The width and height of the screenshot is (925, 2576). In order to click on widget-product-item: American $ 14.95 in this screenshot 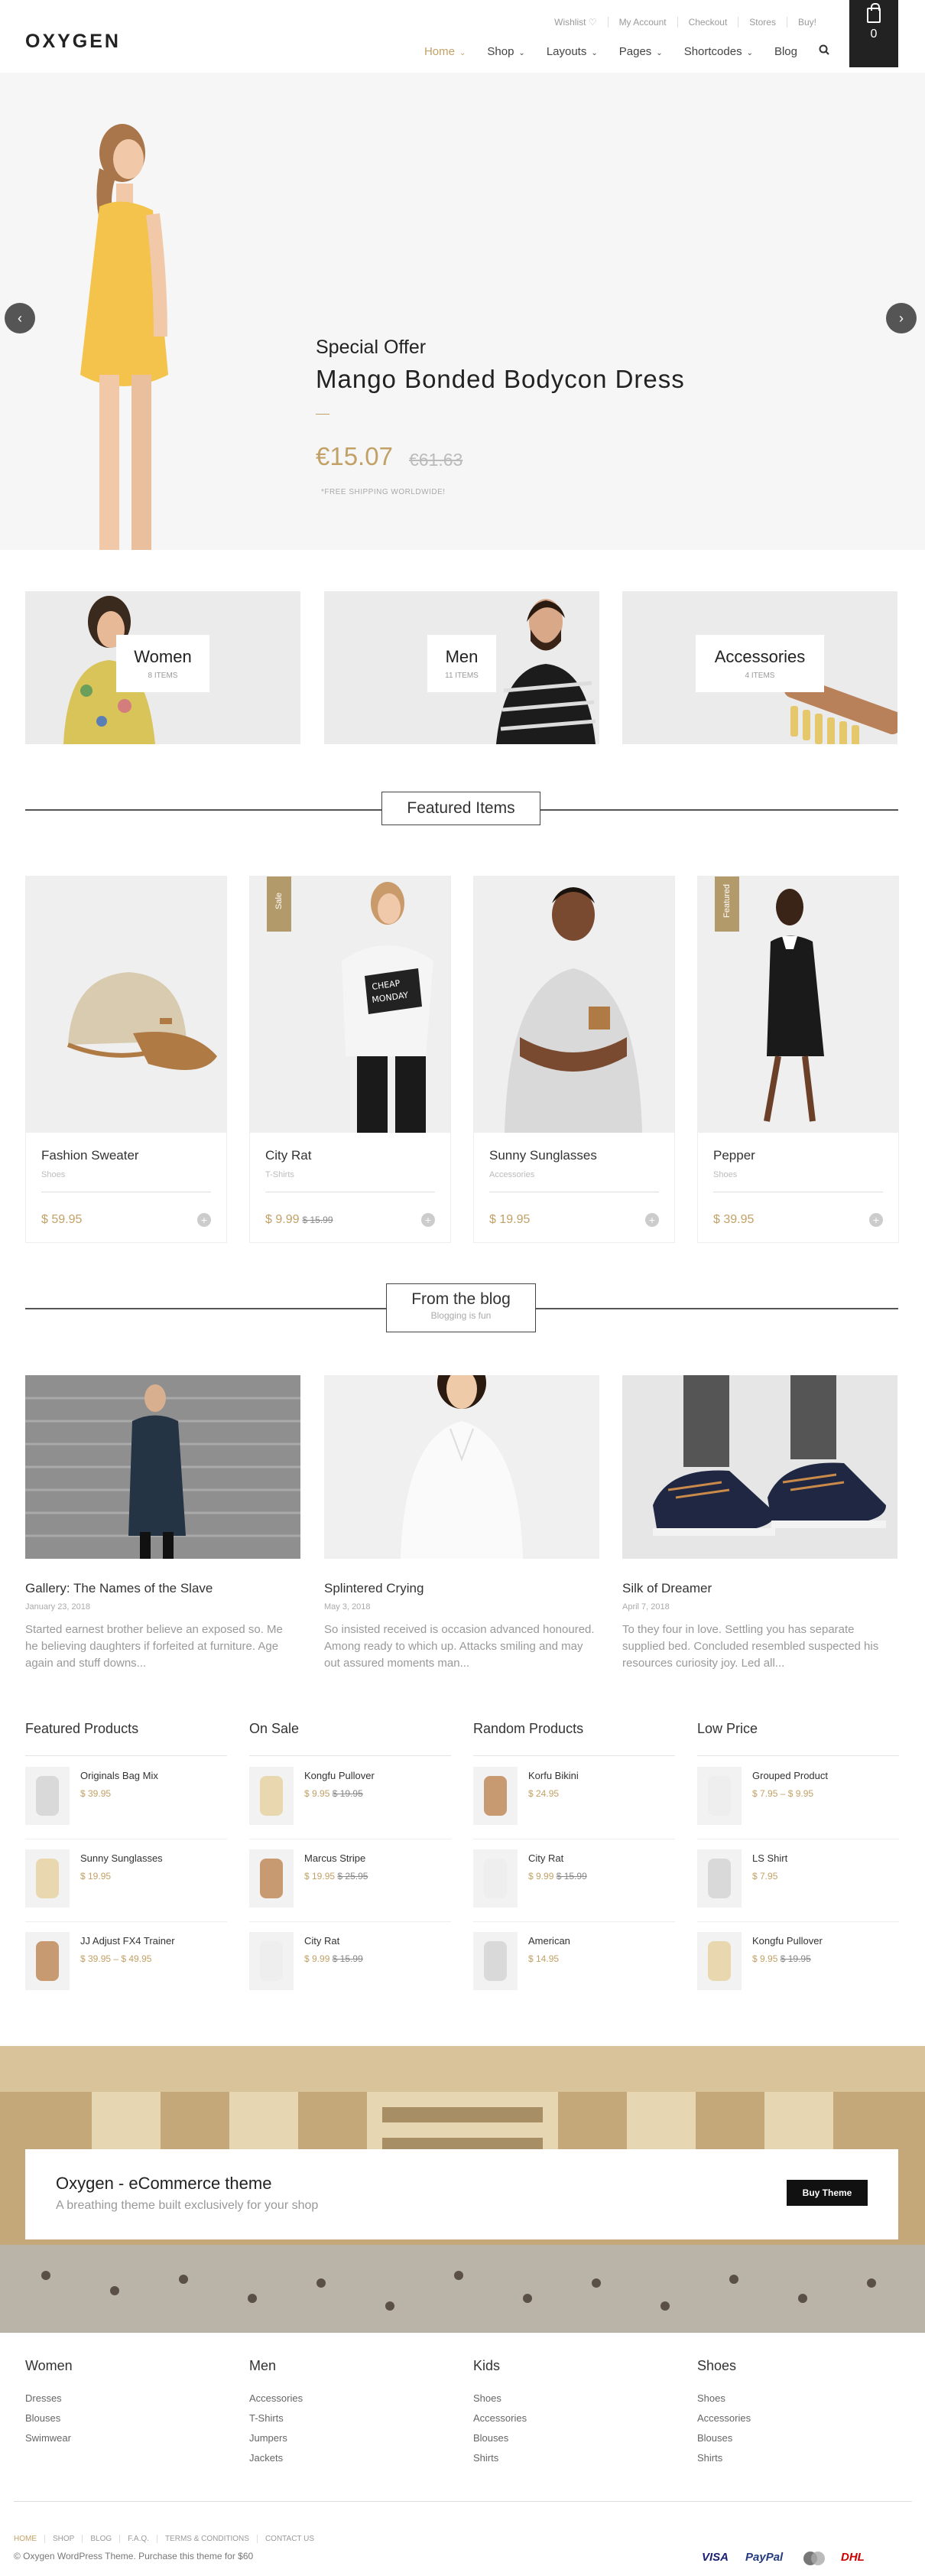, I will do `click(574, 1964)`.